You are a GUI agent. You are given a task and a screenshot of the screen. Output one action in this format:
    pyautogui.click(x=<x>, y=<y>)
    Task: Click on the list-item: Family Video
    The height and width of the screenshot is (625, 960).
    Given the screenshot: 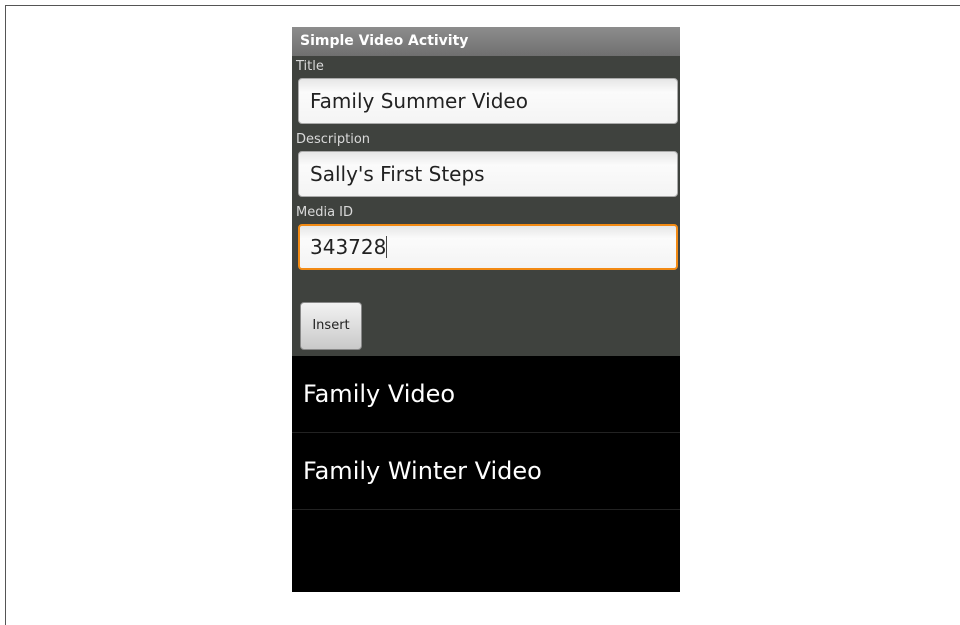 What is the action you would take?
    pyautogui.click(x=486, y=394)
    